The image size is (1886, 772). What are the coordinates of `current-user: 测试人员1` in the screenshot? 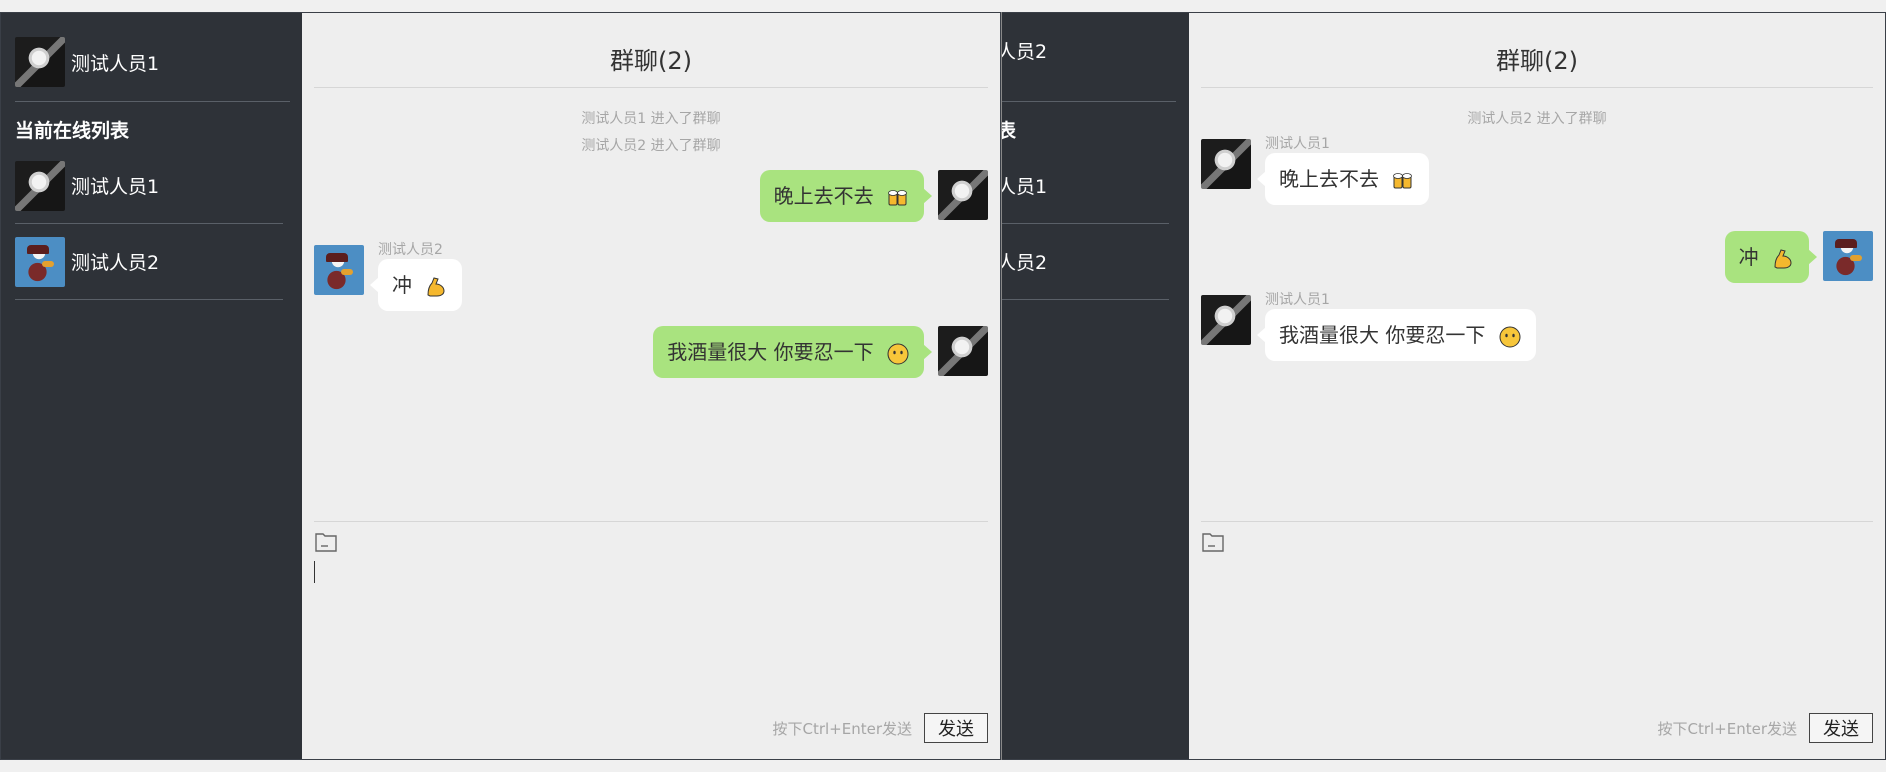 It's located at (87, 62).